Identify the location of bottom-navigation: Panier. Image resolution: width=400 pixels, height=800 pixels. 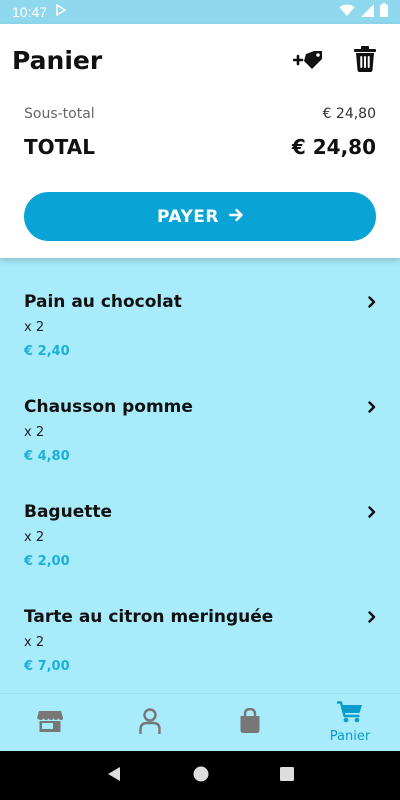
(200, 722).